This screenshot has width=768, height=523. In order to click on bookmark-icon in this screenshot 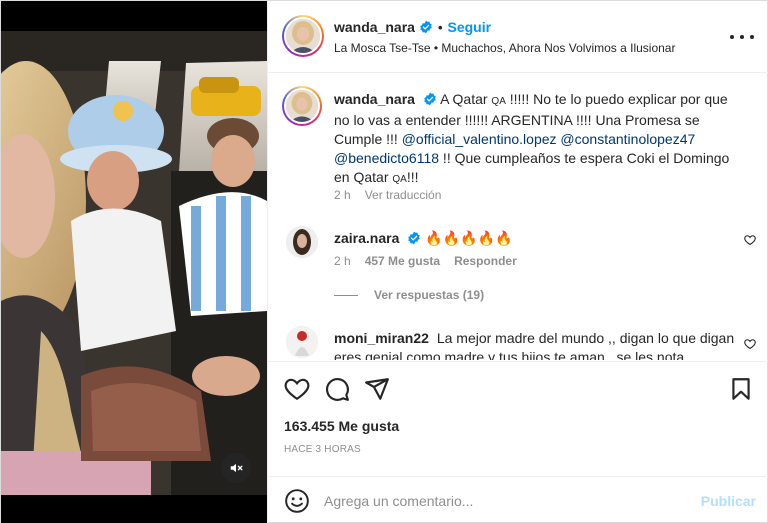, I will do `click(741, 389)`.